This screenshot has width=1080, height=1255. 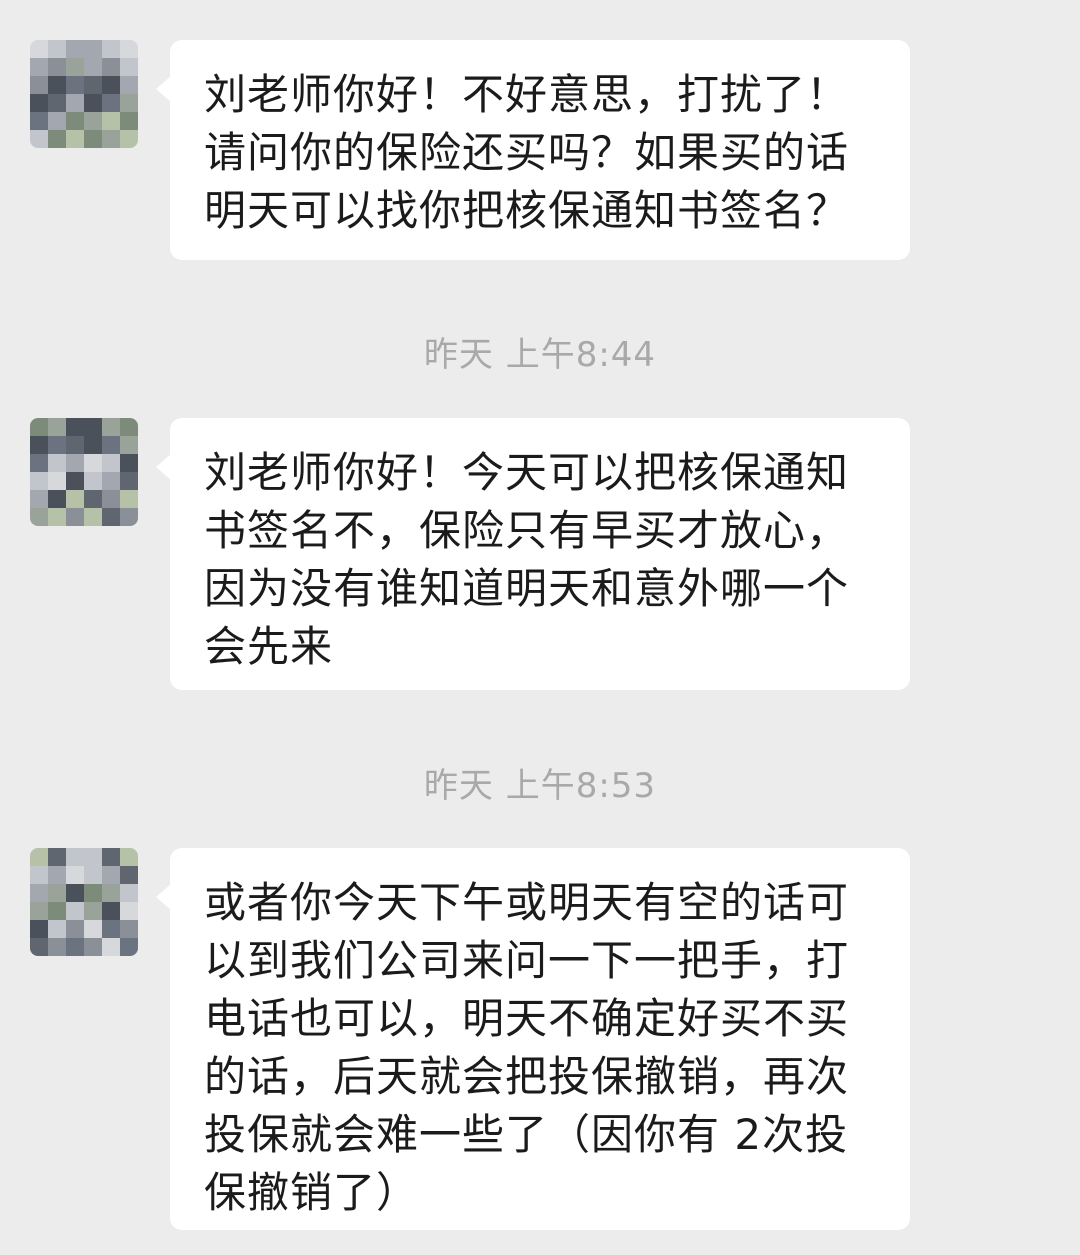 What do you see at coordinates (540, 355) in the screenshot?
I see `timestamp: 昨天 上午8:44` at bounding box center [540, 355].